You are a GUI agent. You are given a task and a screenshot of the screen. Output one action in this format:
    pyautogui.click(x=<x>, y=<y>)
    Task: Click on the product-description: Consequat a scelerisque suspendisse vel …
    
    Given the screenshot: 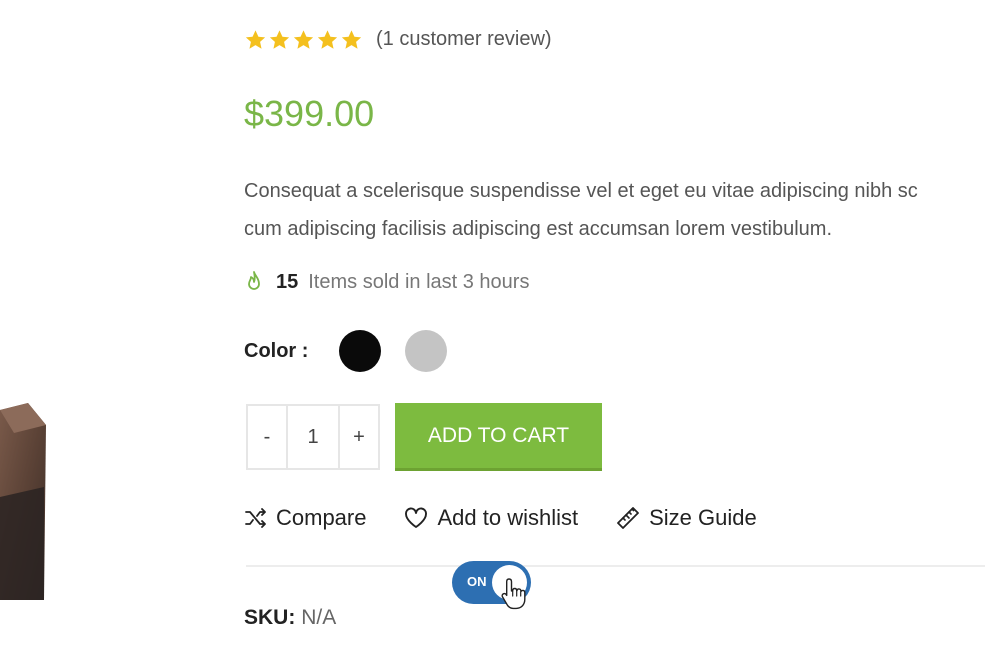 What is the action you would take?
    pyautogui.click(x=614, y=210)
    